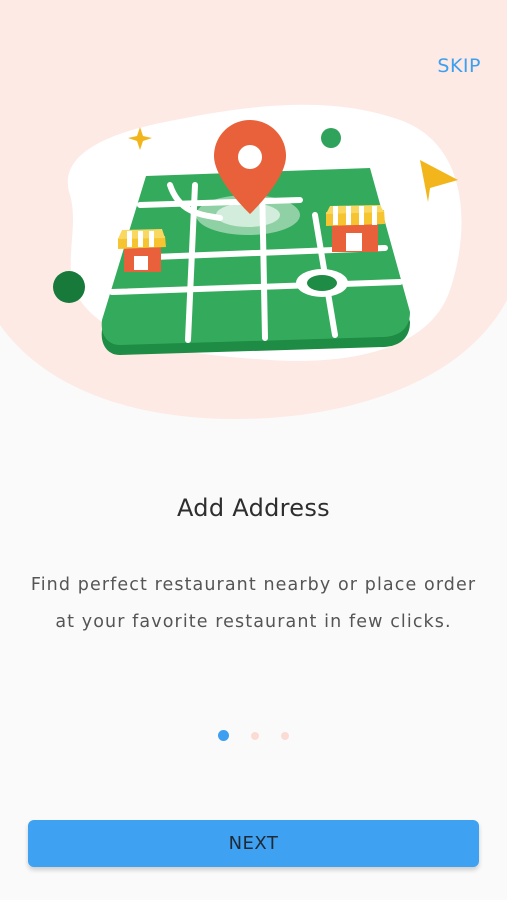 Image resolution: width=507 pixels, height=900 pixels. What do you see at coordinates (331, 138) in the screenshot?
I see `green-dot-small` at bounding box center [331, 138].